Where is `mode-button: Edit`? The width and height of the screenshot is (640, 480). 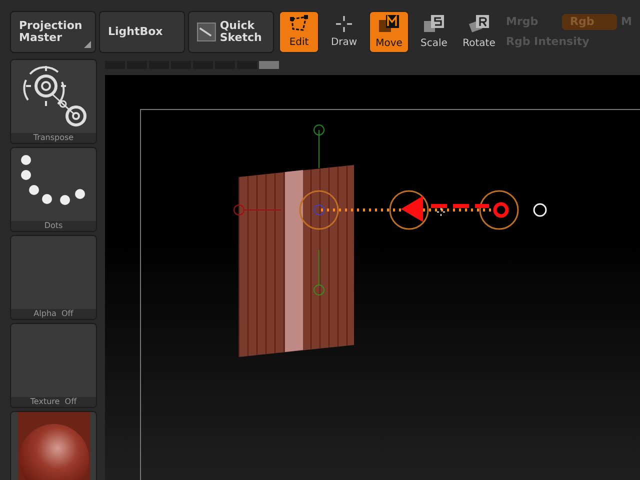 mode-button: Edit is located at coordinates (299, 32).